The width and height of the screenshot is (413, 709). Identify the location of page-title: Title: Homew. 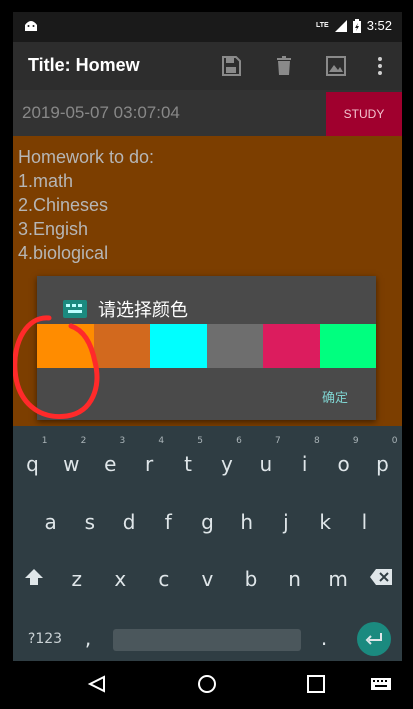
(84, 65).